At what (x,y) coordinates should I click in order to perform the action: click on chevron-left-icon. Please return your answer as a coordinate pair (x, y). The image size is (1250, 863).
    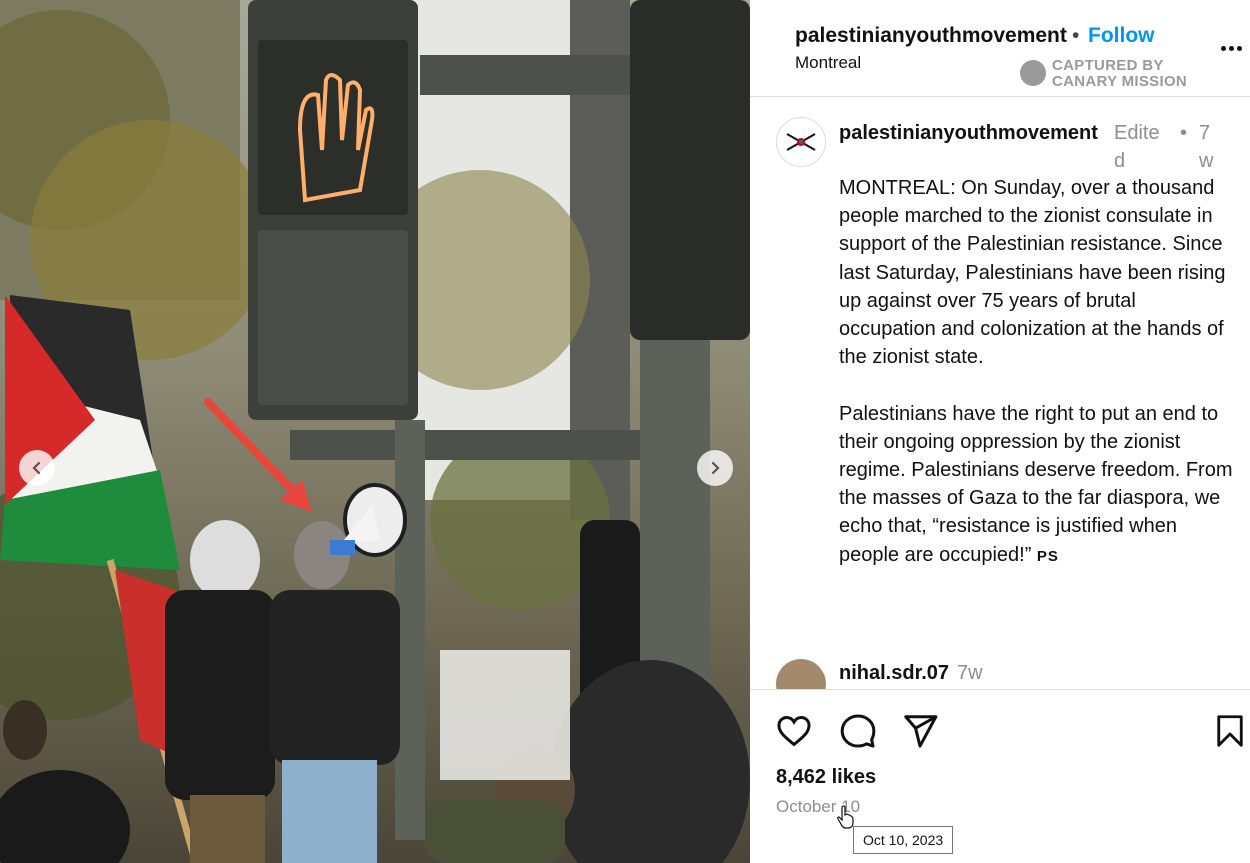
    Looking at the image, I should click on (36, 468).